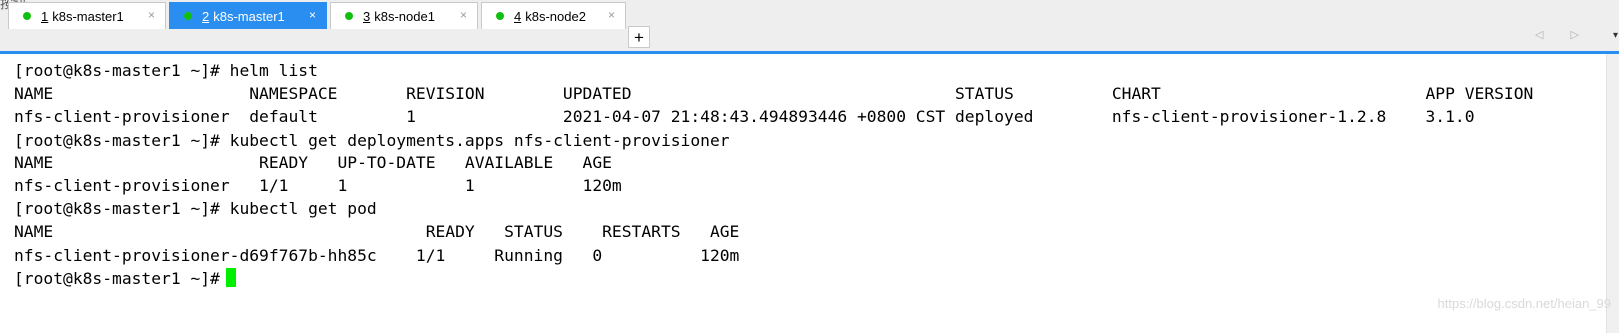 Image resolution: width=1619 pixels, height=333 pixels. I want to click on add-tab-button: +, so click(639, 37).